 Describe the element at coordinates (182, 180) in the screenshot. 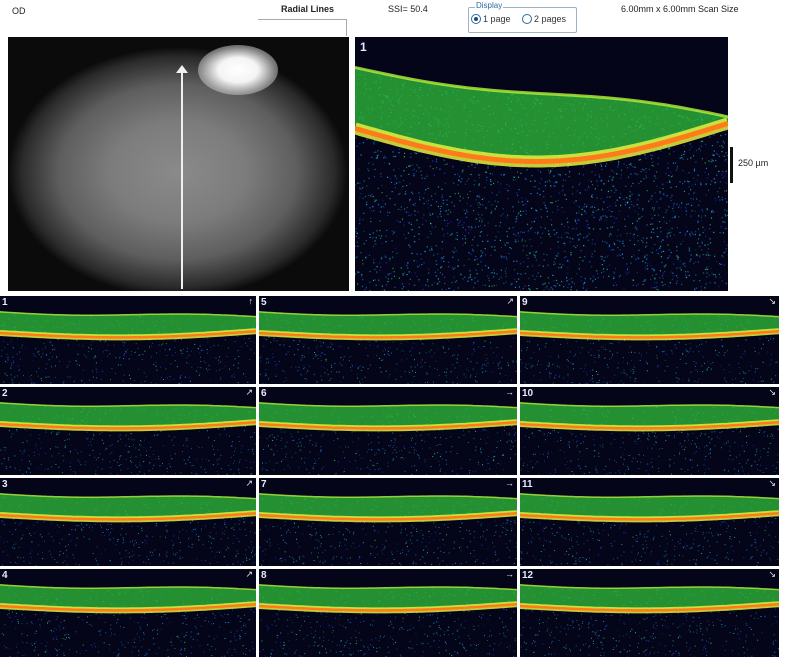

I see `scan-line` at that location.